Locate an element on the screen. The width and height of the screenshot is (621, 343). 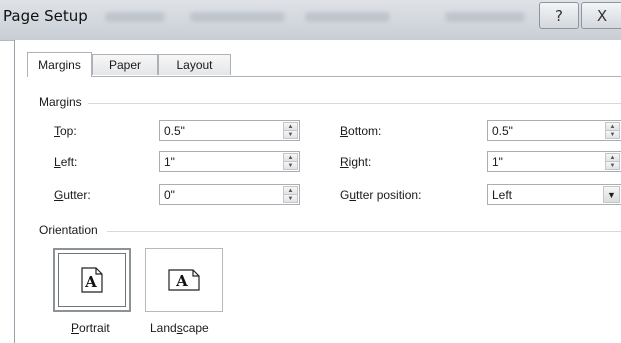
landscape-label: Landscape is located at coordinates (179, 328).